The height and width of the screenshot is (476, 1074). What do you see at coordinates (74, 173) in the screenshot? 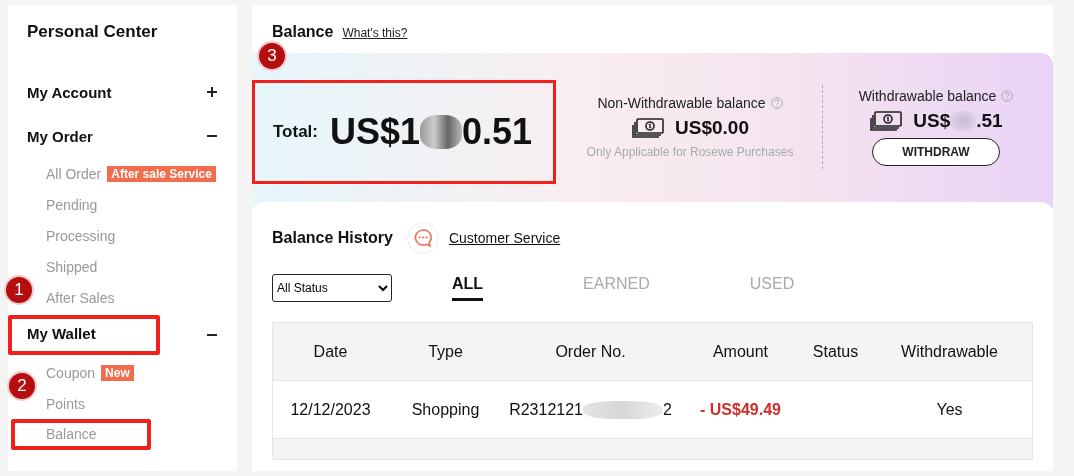
I see `sidebar-item: All Order` at bounding box center [74, 173].